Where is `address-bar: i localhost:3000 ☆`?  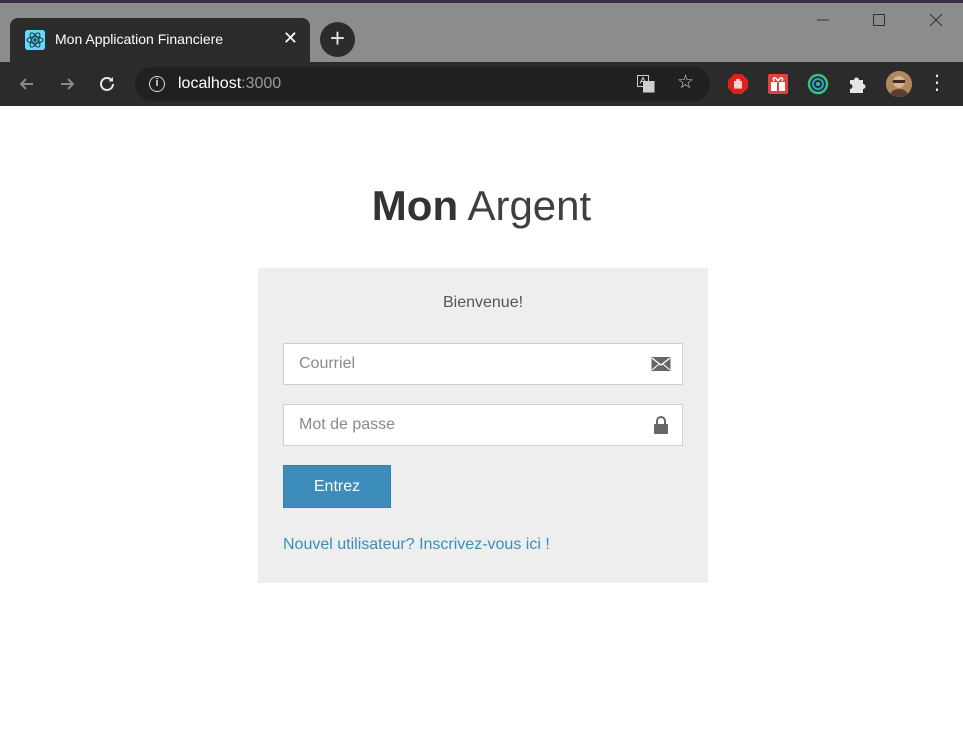 address-bar: i localhost:3000 ☆ is located at coordinates (422, 84).